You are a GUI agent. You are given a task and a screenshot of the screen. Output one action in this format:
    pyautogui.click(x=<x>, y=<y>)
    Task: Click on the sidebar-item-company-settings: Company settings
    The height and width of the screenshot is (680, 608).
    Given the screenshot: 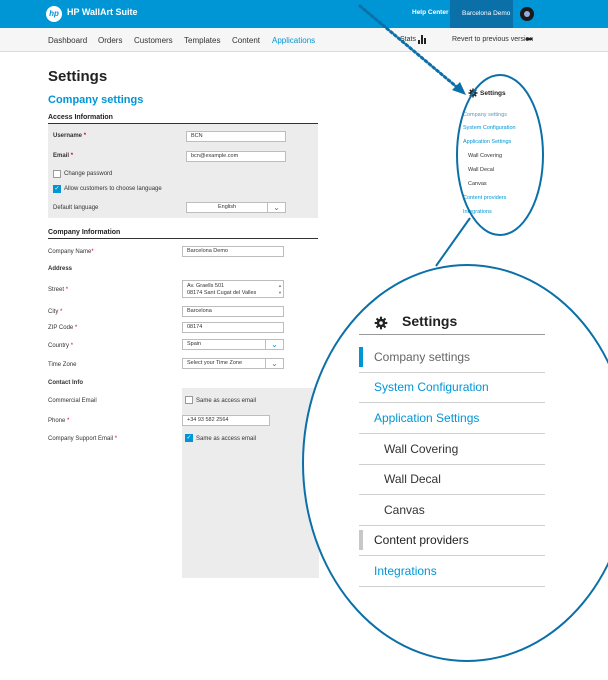 What is the action you would take?
    pyautogui.click(x=422, y=357)
    